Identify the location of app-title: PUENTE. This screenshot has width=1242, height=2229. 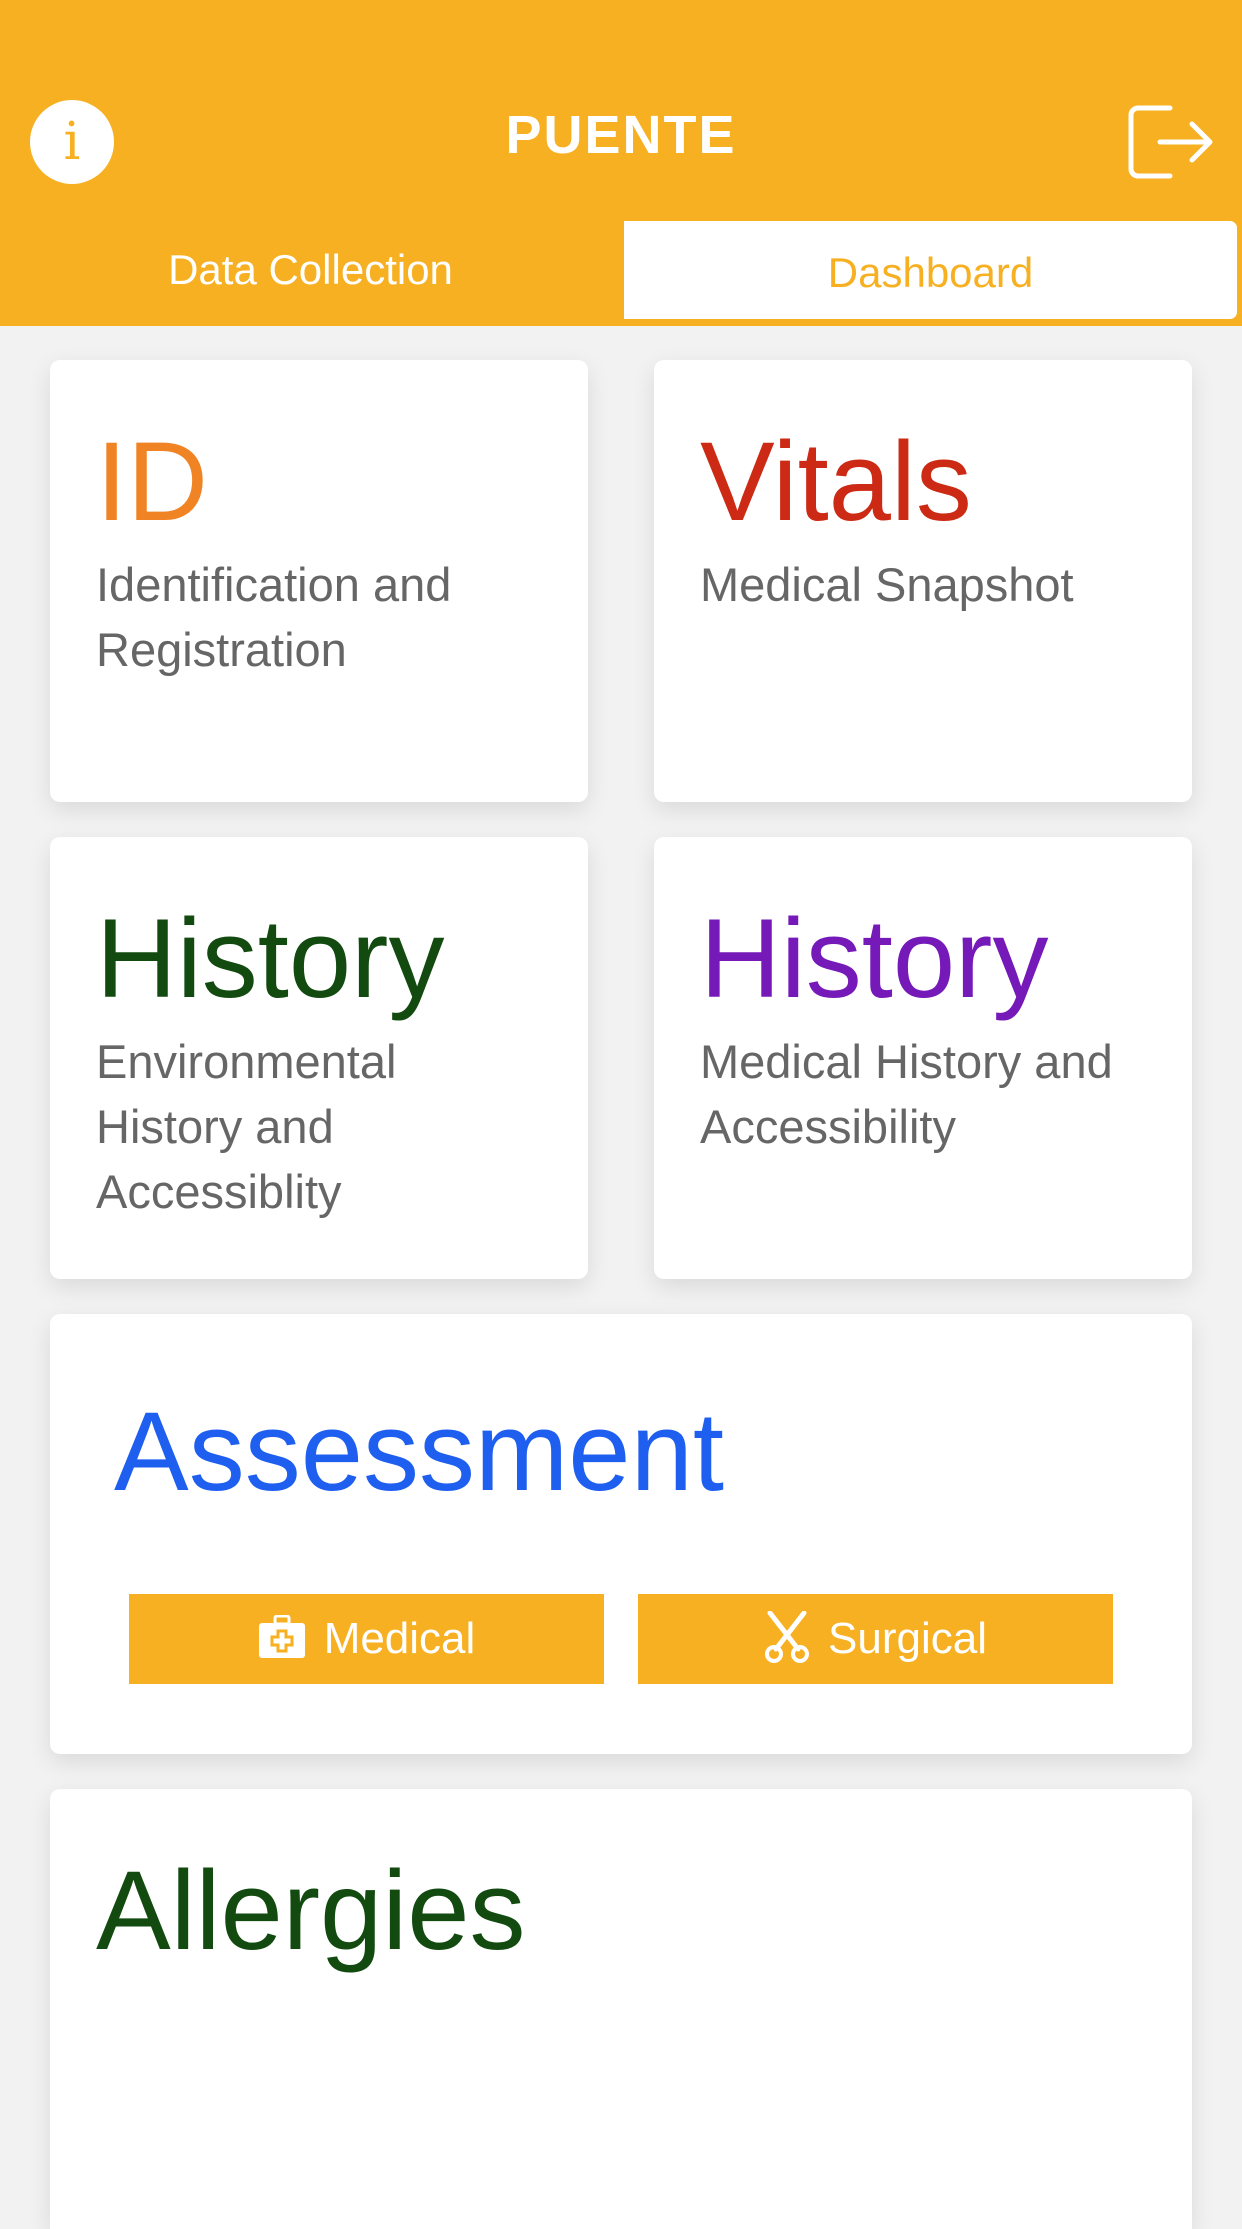
(621, 135).